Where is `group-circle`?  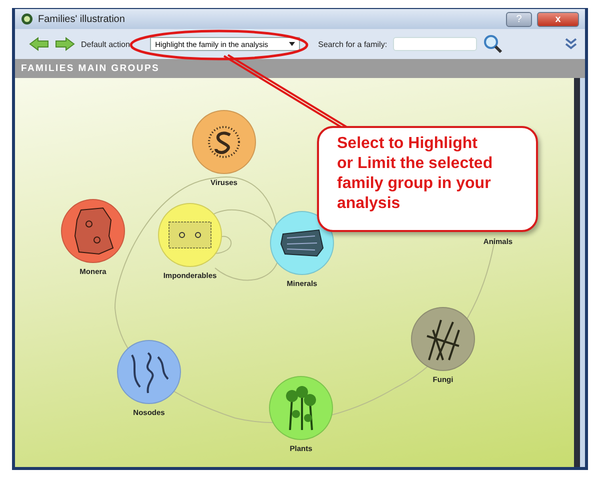 group-circle is located at coordinates (443, 339).